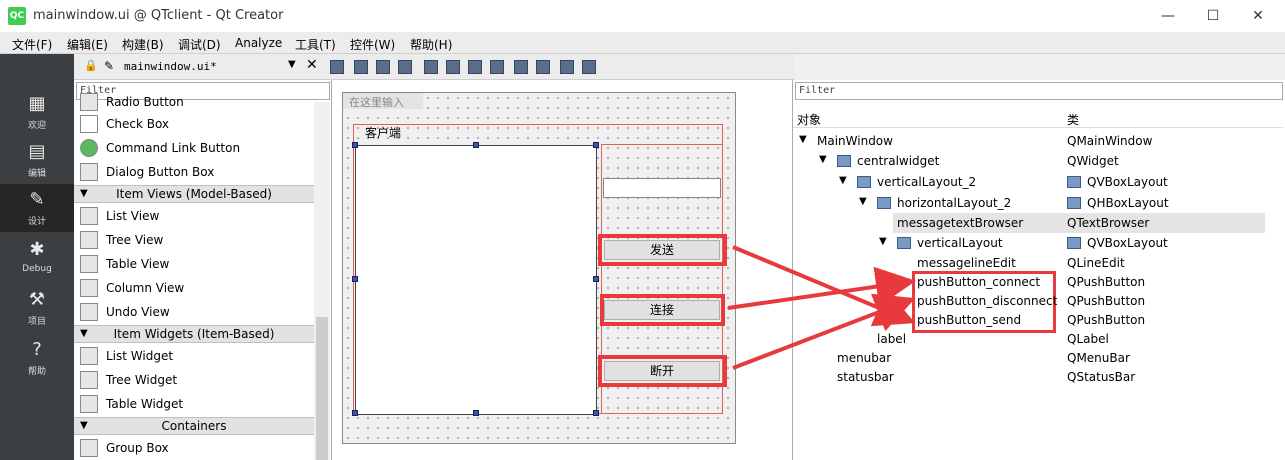 The height and width of the screenshot is (460, 1285). What do you see at coordinates (138, 312) in the screenshot?
I see `widget-label: Undo View` at bounding box center [138, 312].